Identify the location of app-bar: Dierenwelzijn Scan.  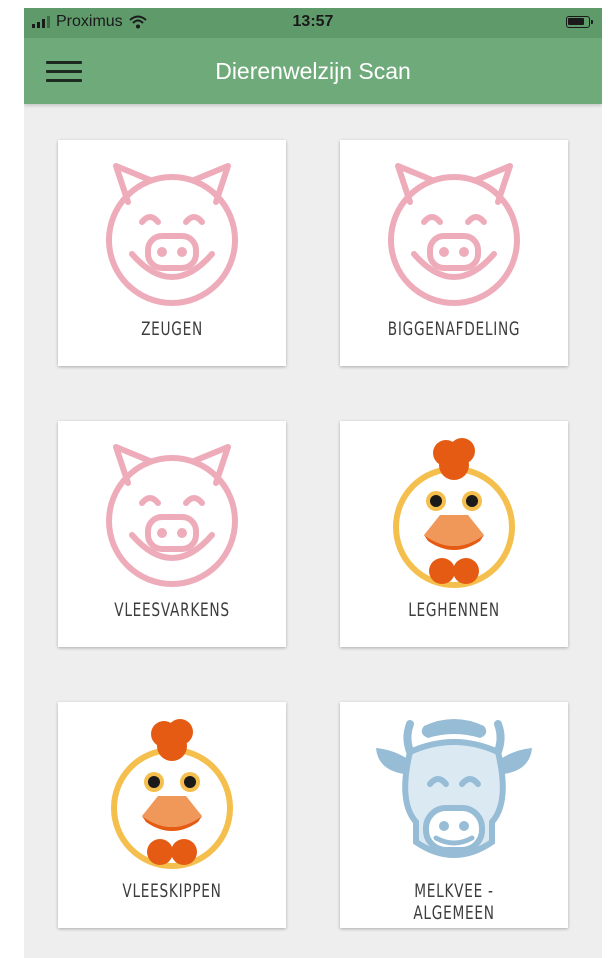
(313, 71).